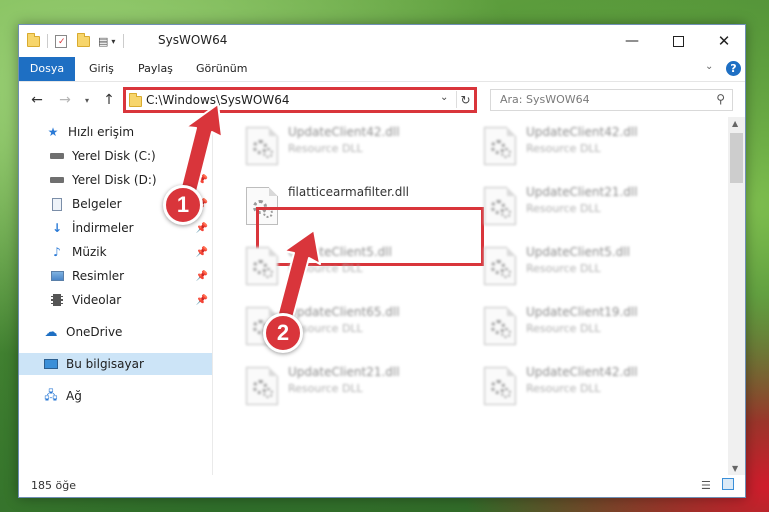 This screenshot has width=769, height=512. I want to click on arrow-2-shape, so click(298, 277).